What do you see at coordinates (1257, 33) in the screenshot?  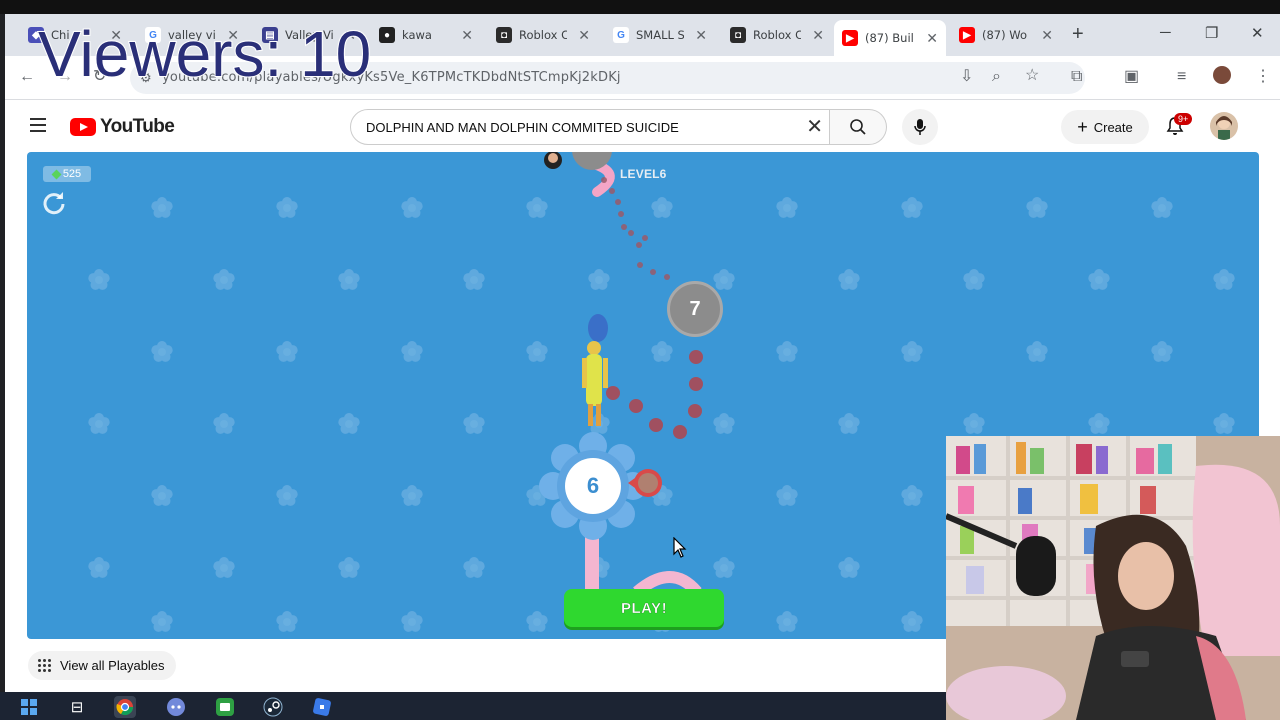 I see `window-close-icon: ✕` at bounding box center [1257, 33].